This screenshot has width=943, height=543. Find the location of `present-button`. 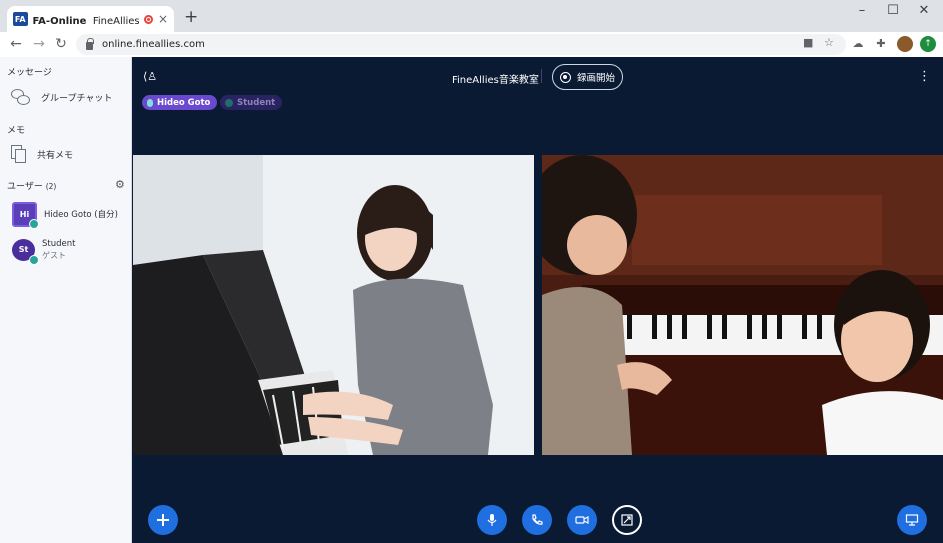

present-button is located at coordinates (912, 520).